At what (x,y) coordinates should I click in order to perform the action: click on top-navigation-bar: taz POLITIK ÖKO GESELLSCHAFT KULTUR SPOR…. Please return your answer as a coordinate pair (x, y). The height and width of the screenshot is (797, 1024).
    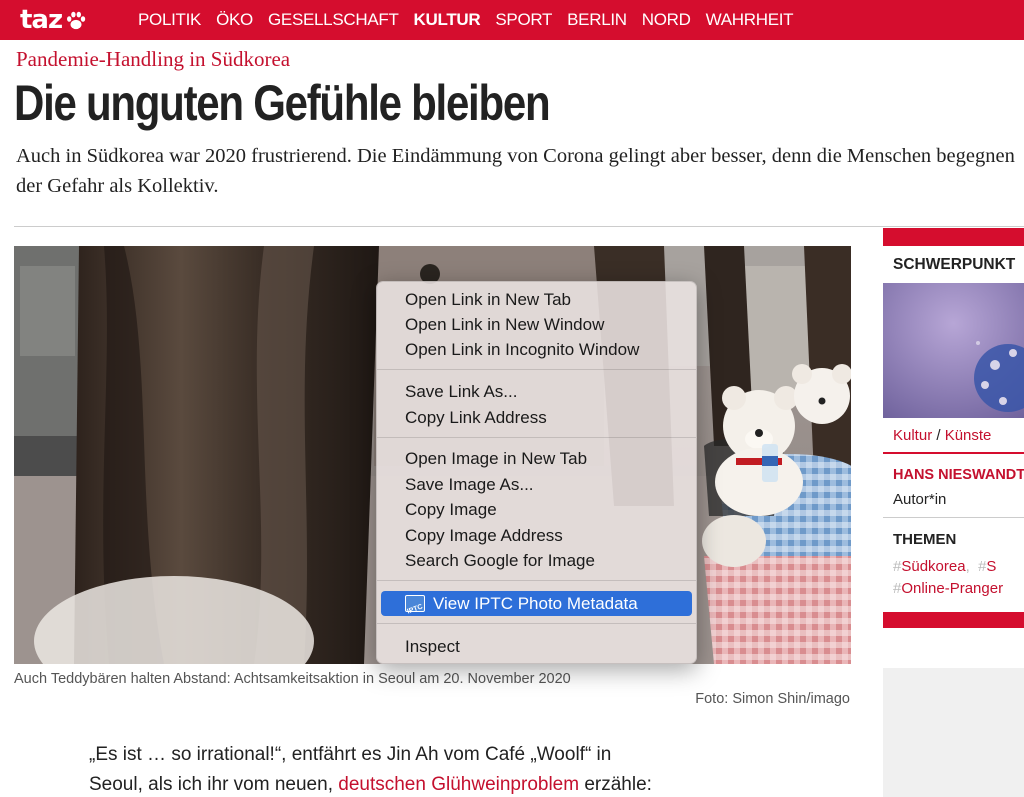
    Looking at the image, I should click on (512, 20).